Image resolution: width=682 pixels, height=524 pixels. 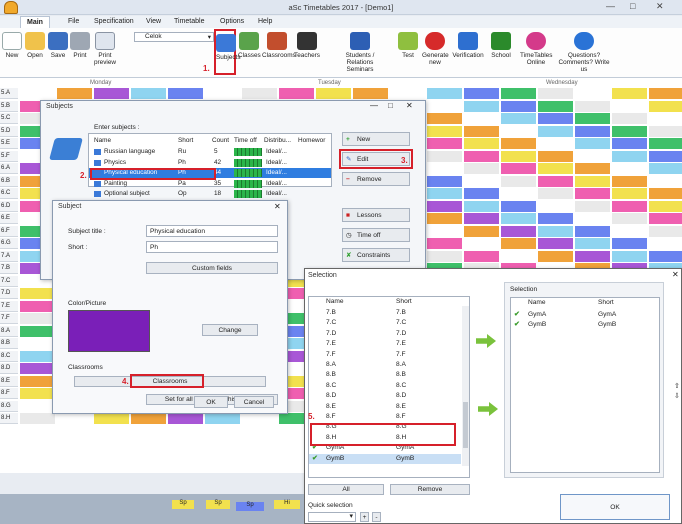 What do you see at coordinates (376, 517) in the screenshot?
I see `quick-remove-button: -` at bounding box center [376, 517].